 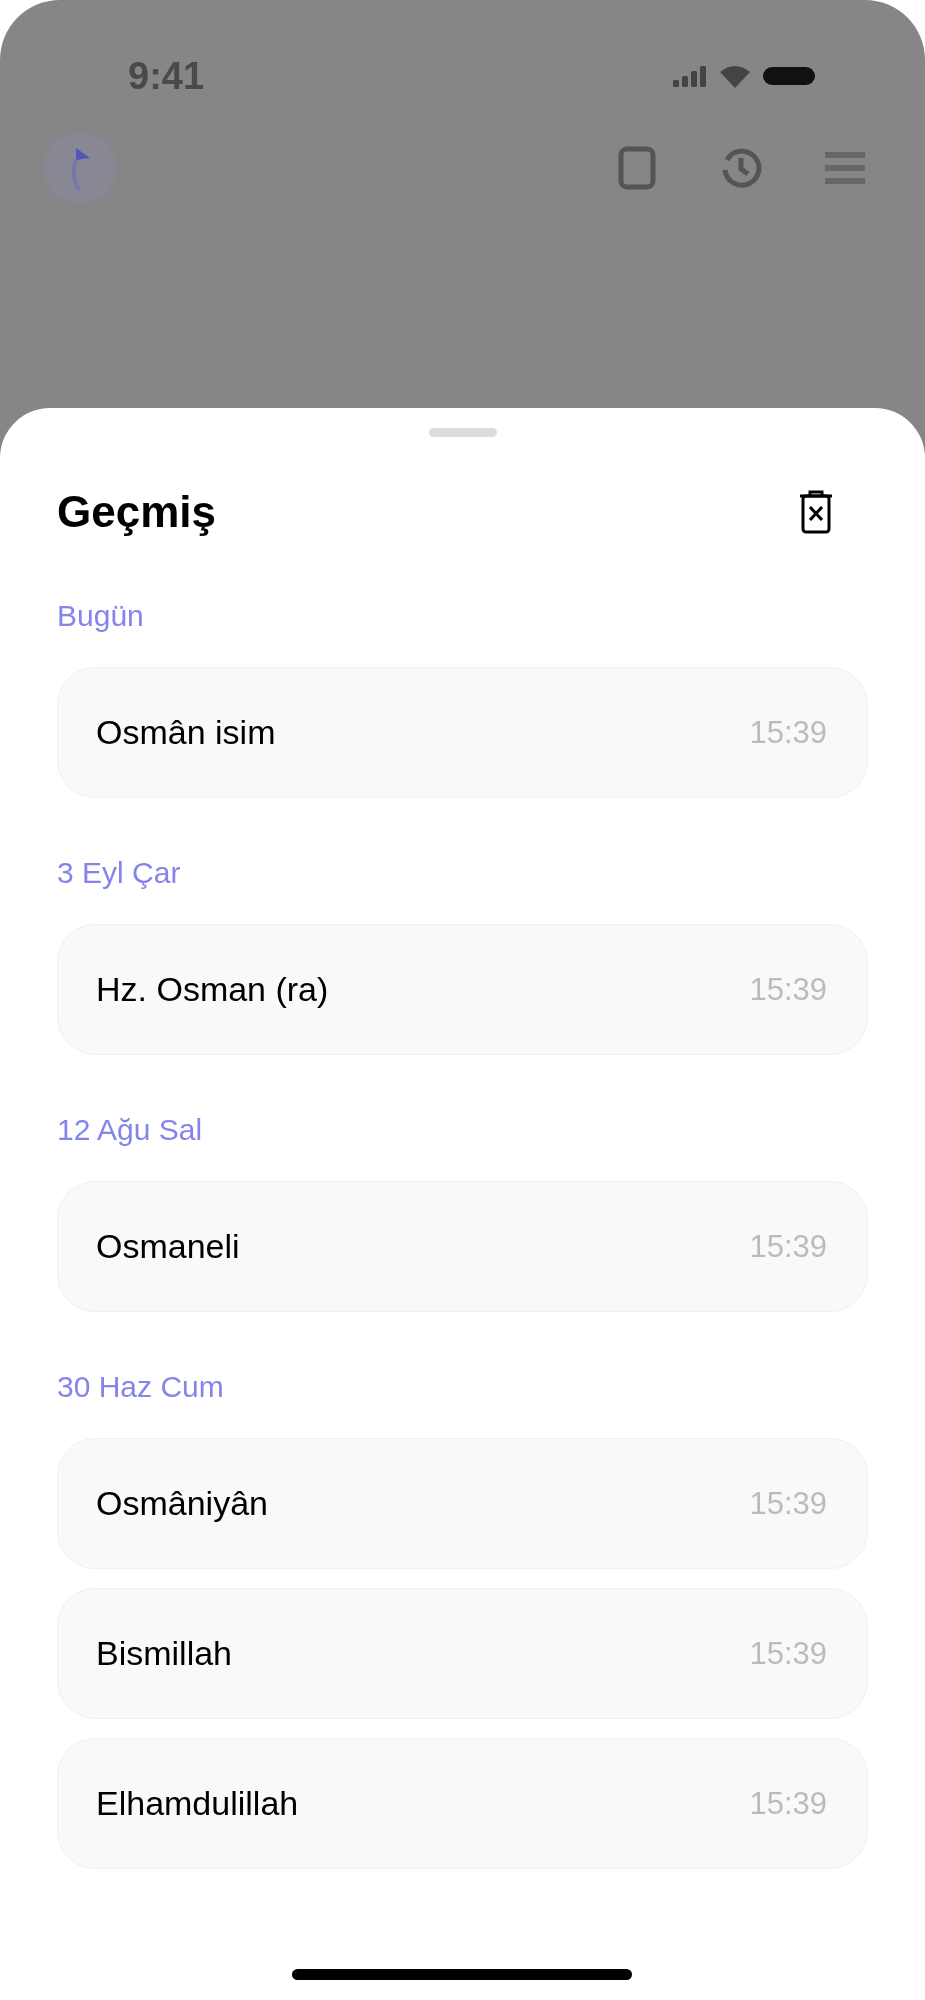 I want to click on date-heading: 30 Haz Cum, so click(x=141, y=1387).